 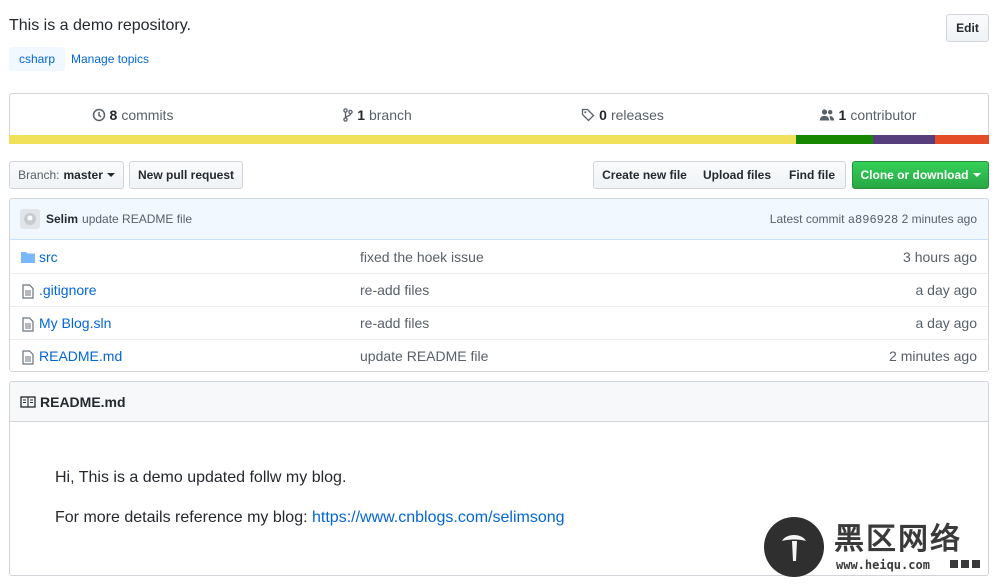 What do you see at coordinates (181, 517) in the screenshot?
I see `readme-line-2-text: For more details reference my blog:` at bounding box center [181, 517].